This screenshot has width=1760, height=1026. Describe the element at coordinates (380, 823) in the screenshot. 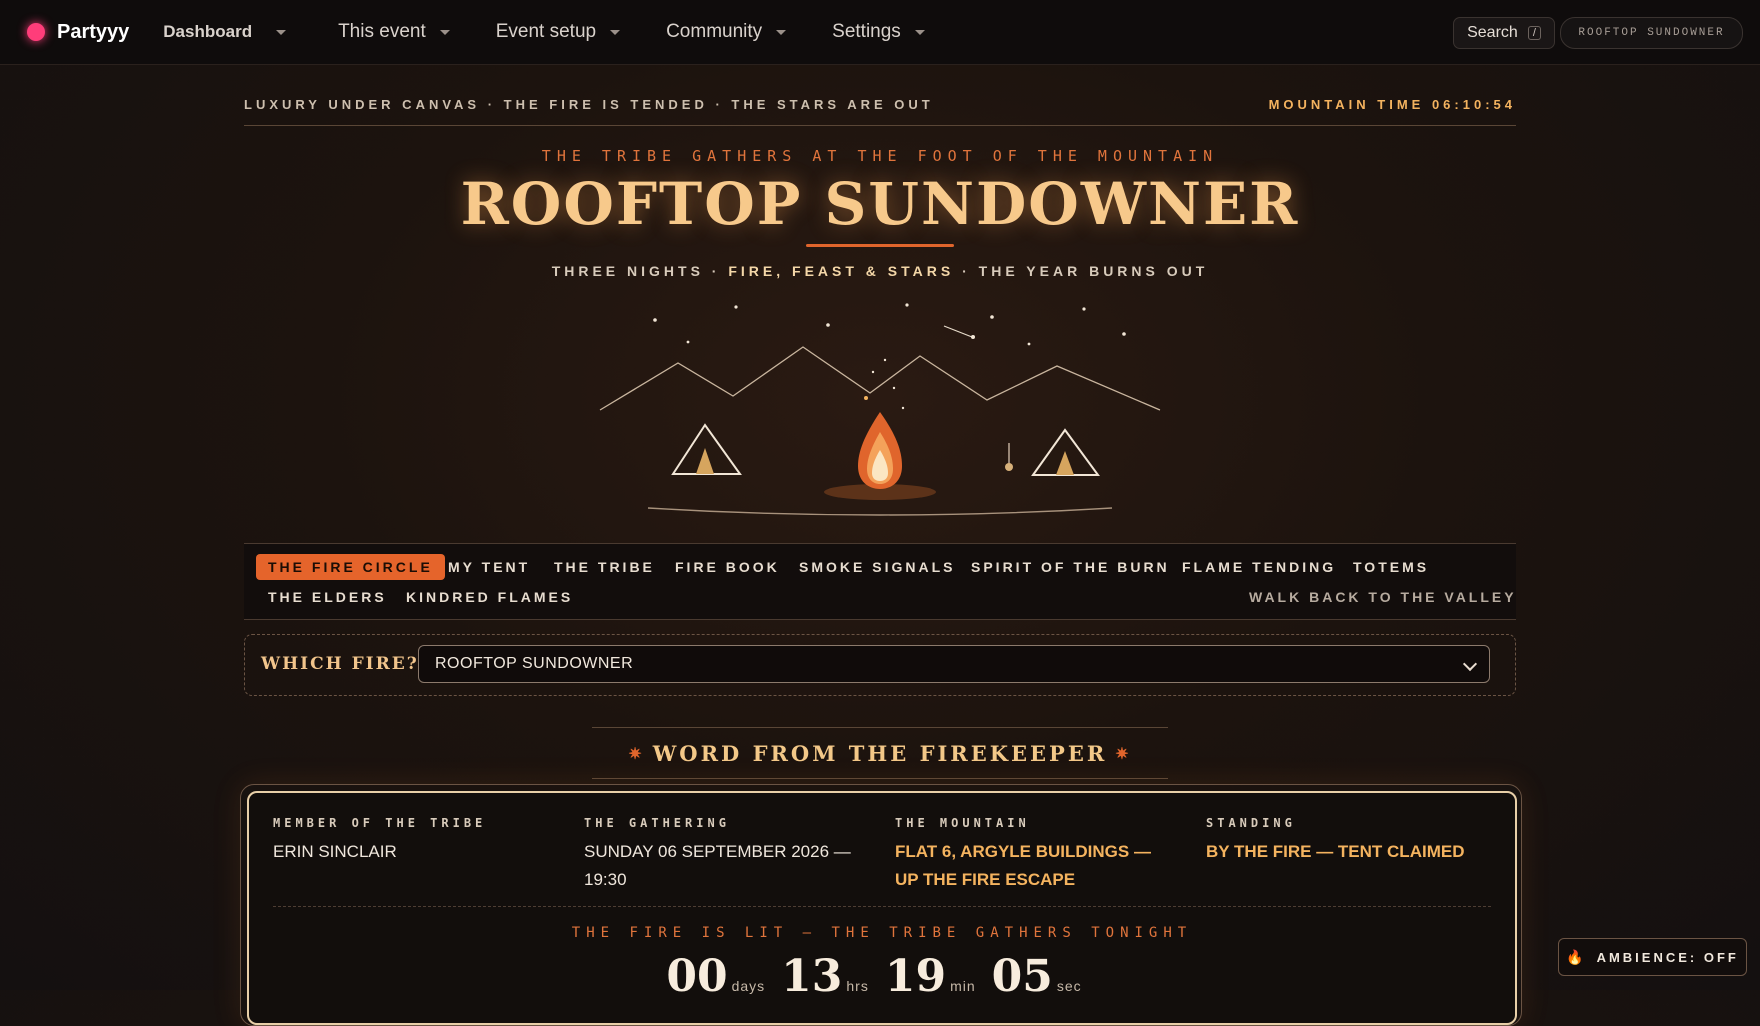

I see `member-label: MEMBER OF THE TRIBE` at that location.